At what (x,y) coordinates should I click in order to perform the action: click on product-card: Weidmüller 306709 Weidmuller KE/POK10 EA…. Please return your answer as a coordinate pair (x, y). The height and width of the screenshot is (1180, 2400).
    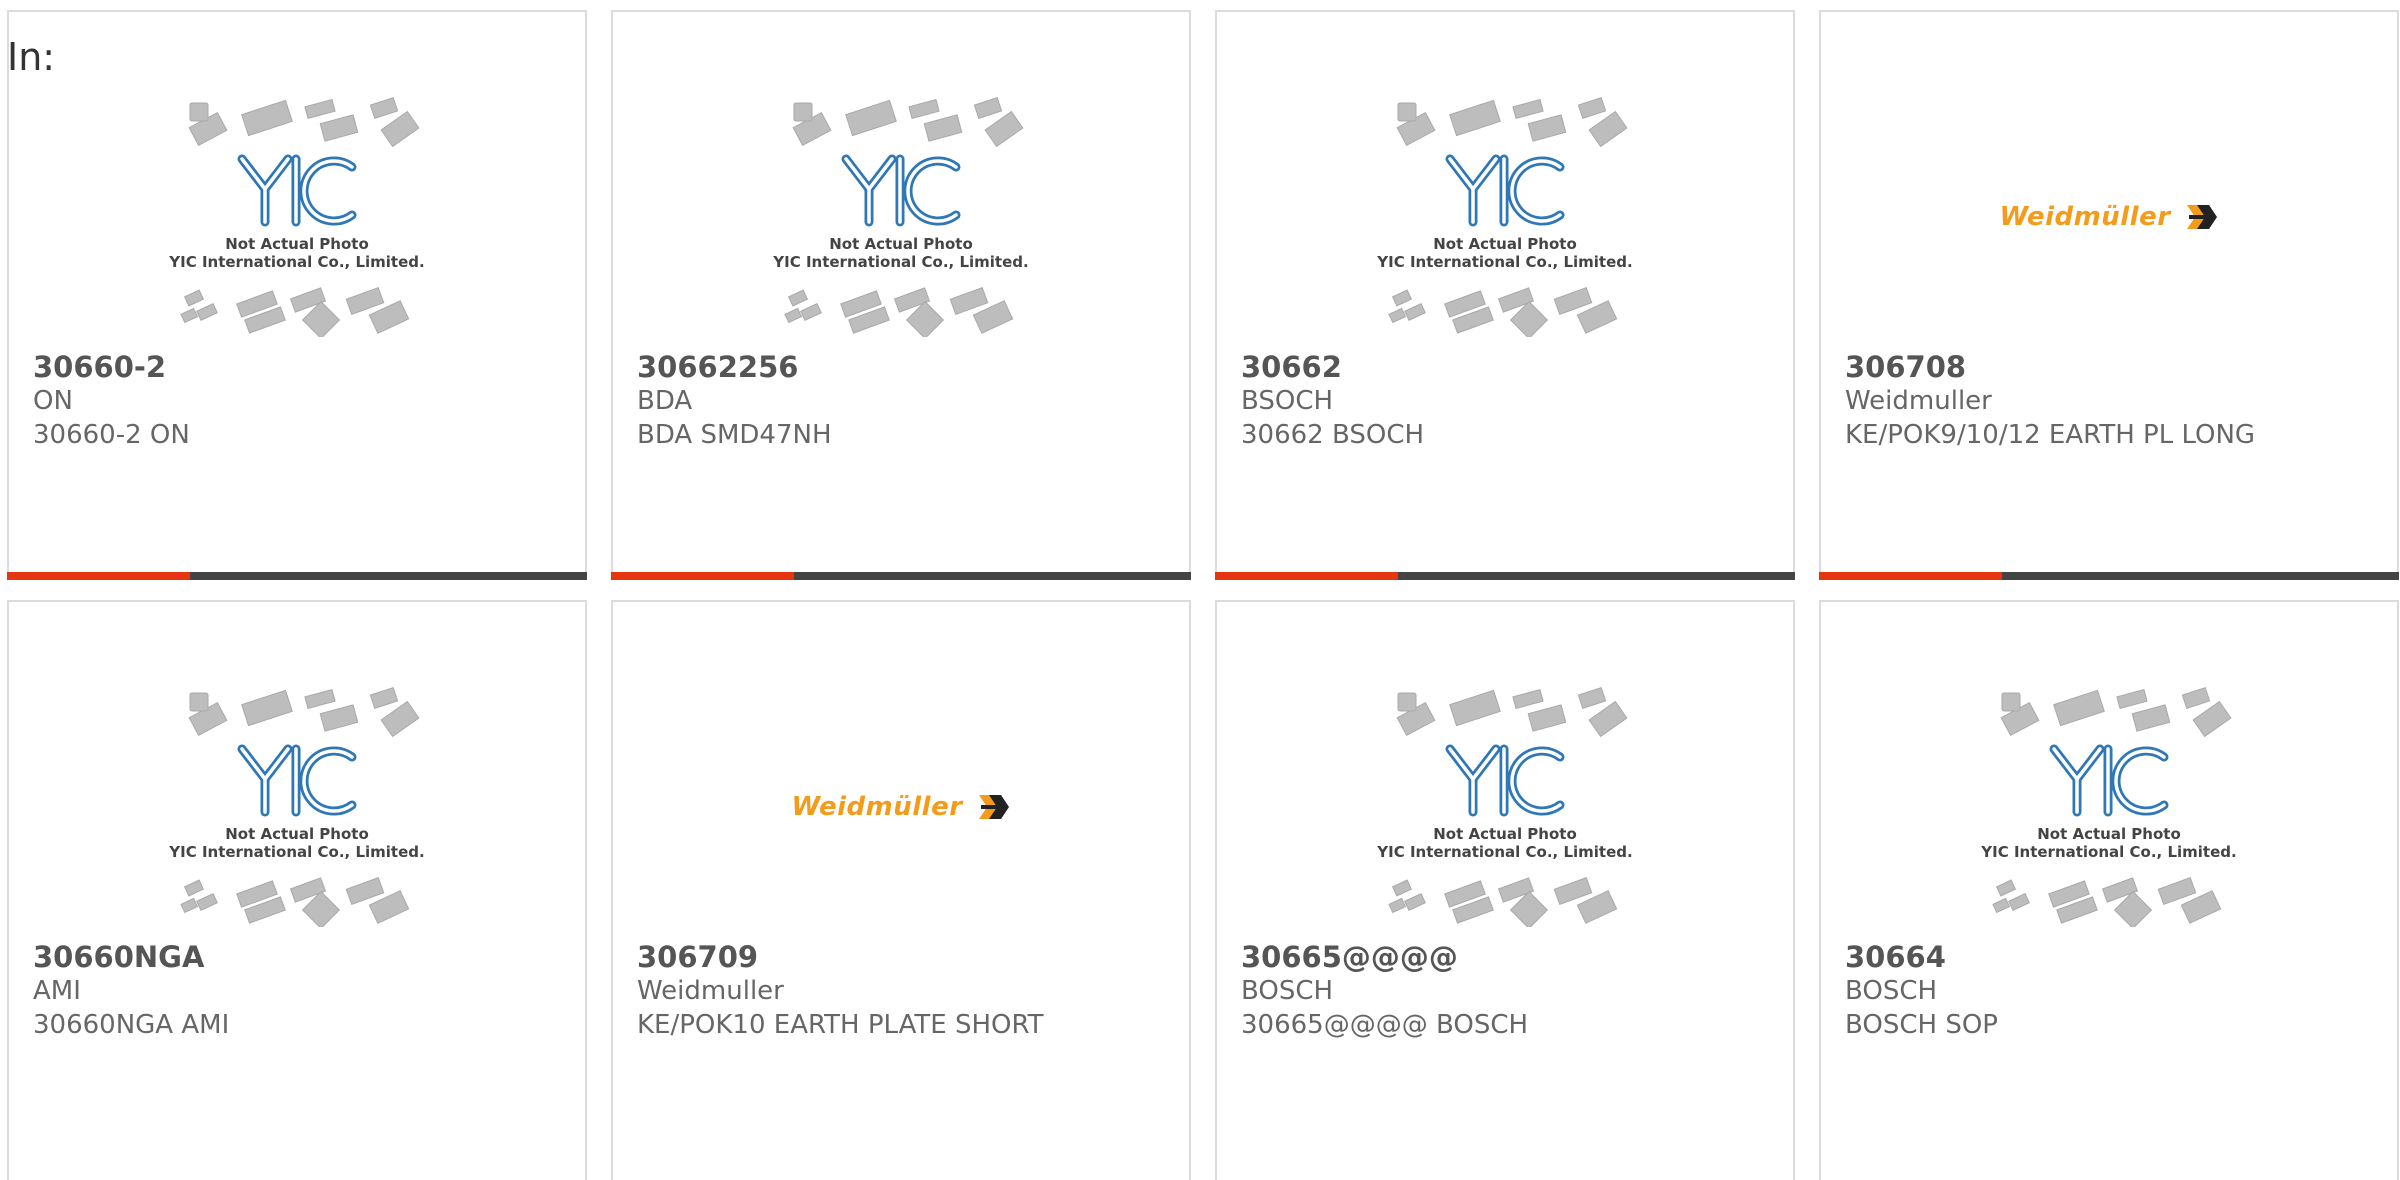
    Looking at the image, I should click on (901, 890).